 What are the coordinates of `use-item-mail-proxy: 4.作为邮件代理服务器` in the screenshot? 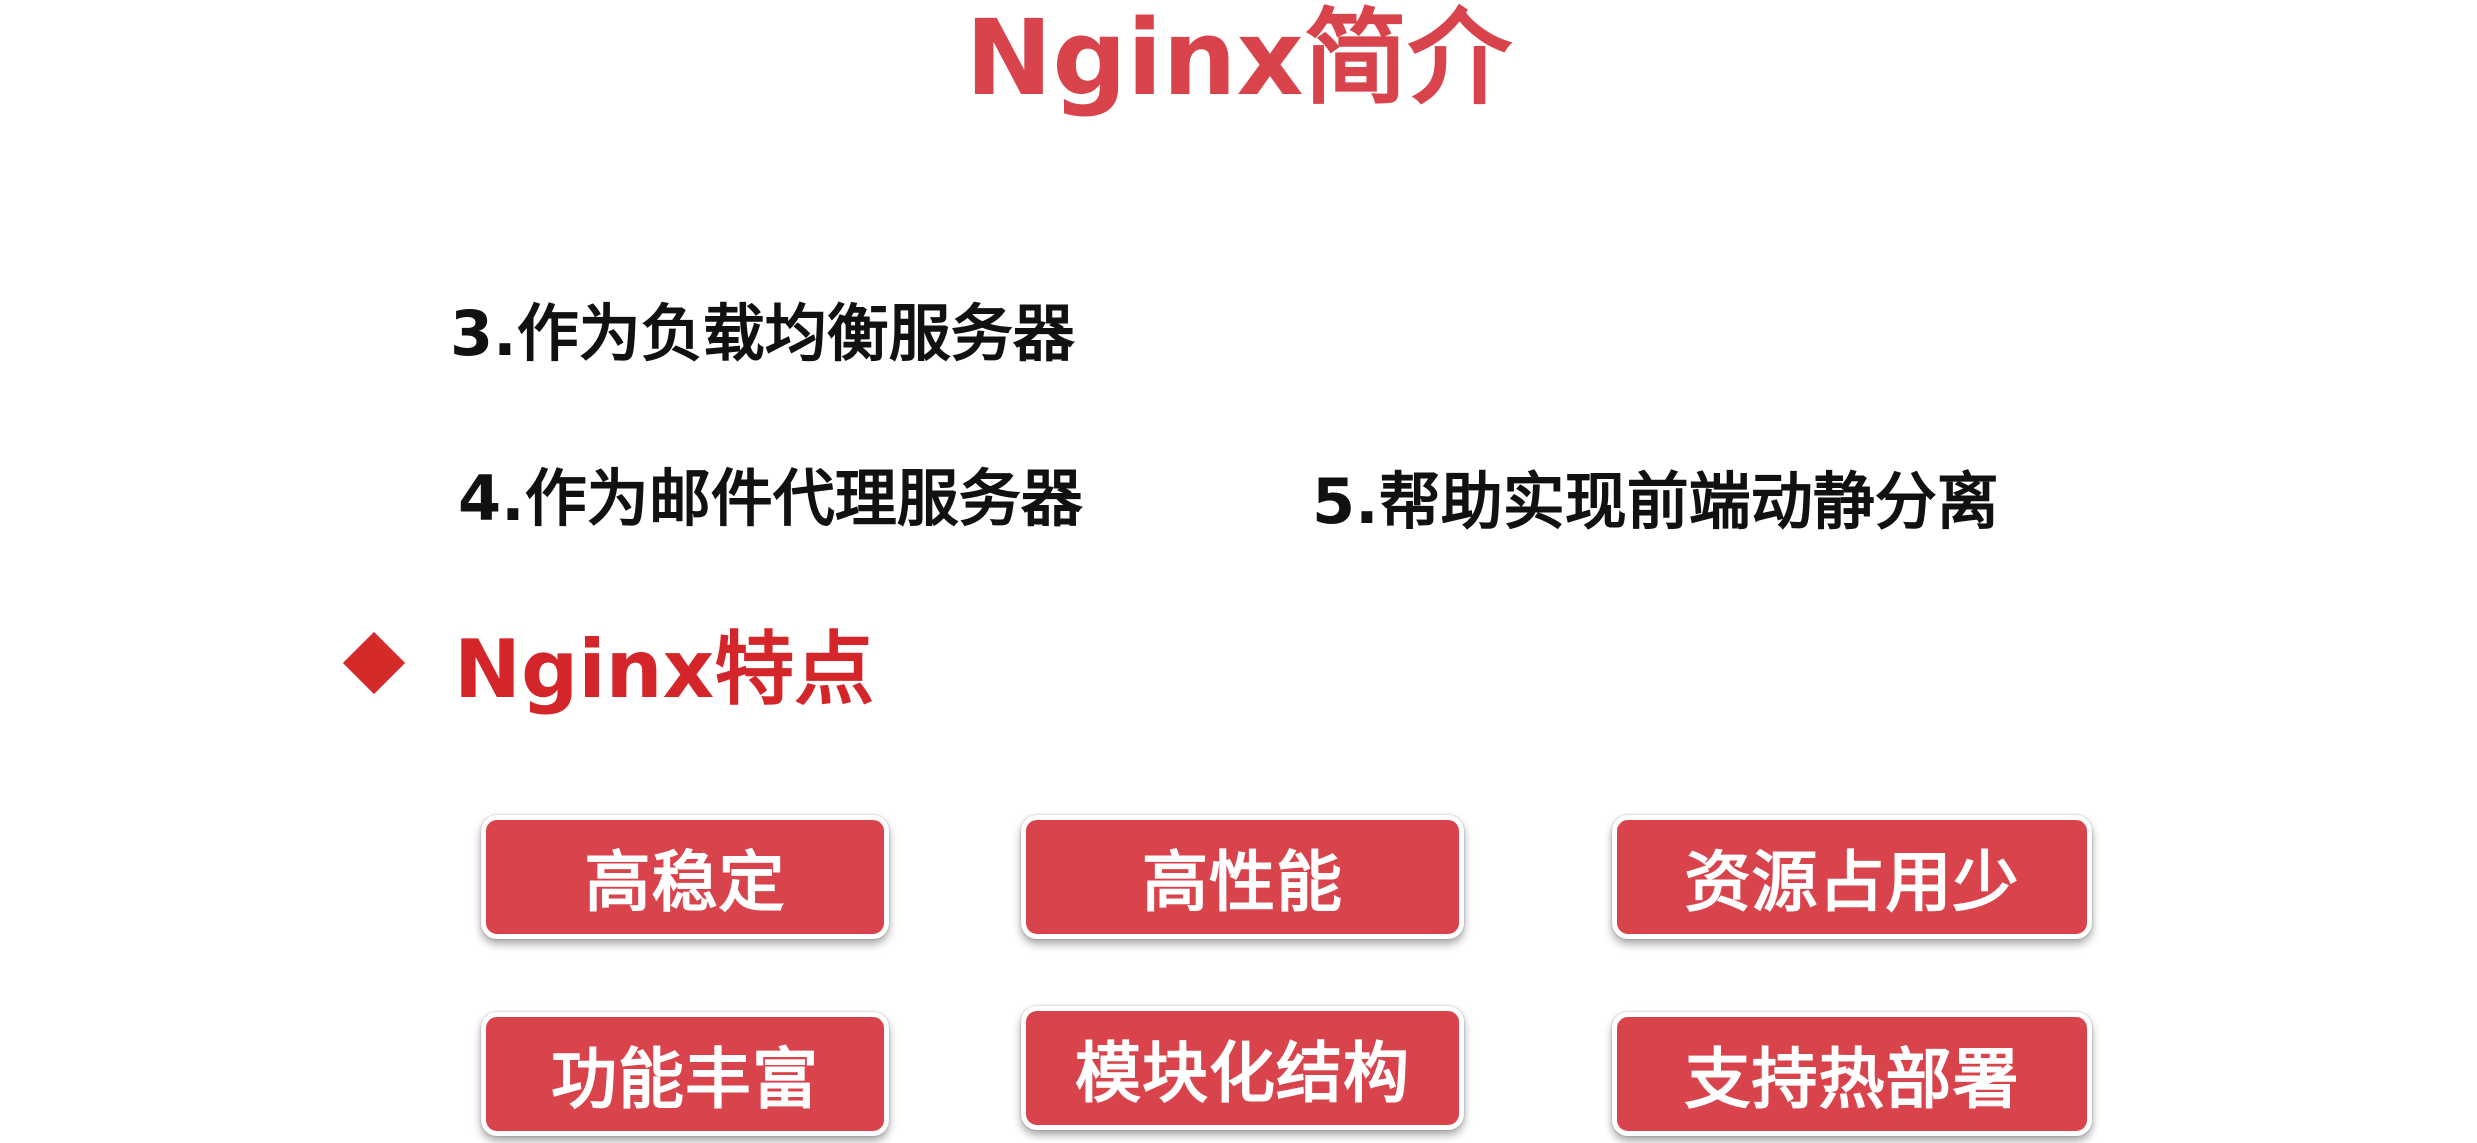 It's located at (770, 498).